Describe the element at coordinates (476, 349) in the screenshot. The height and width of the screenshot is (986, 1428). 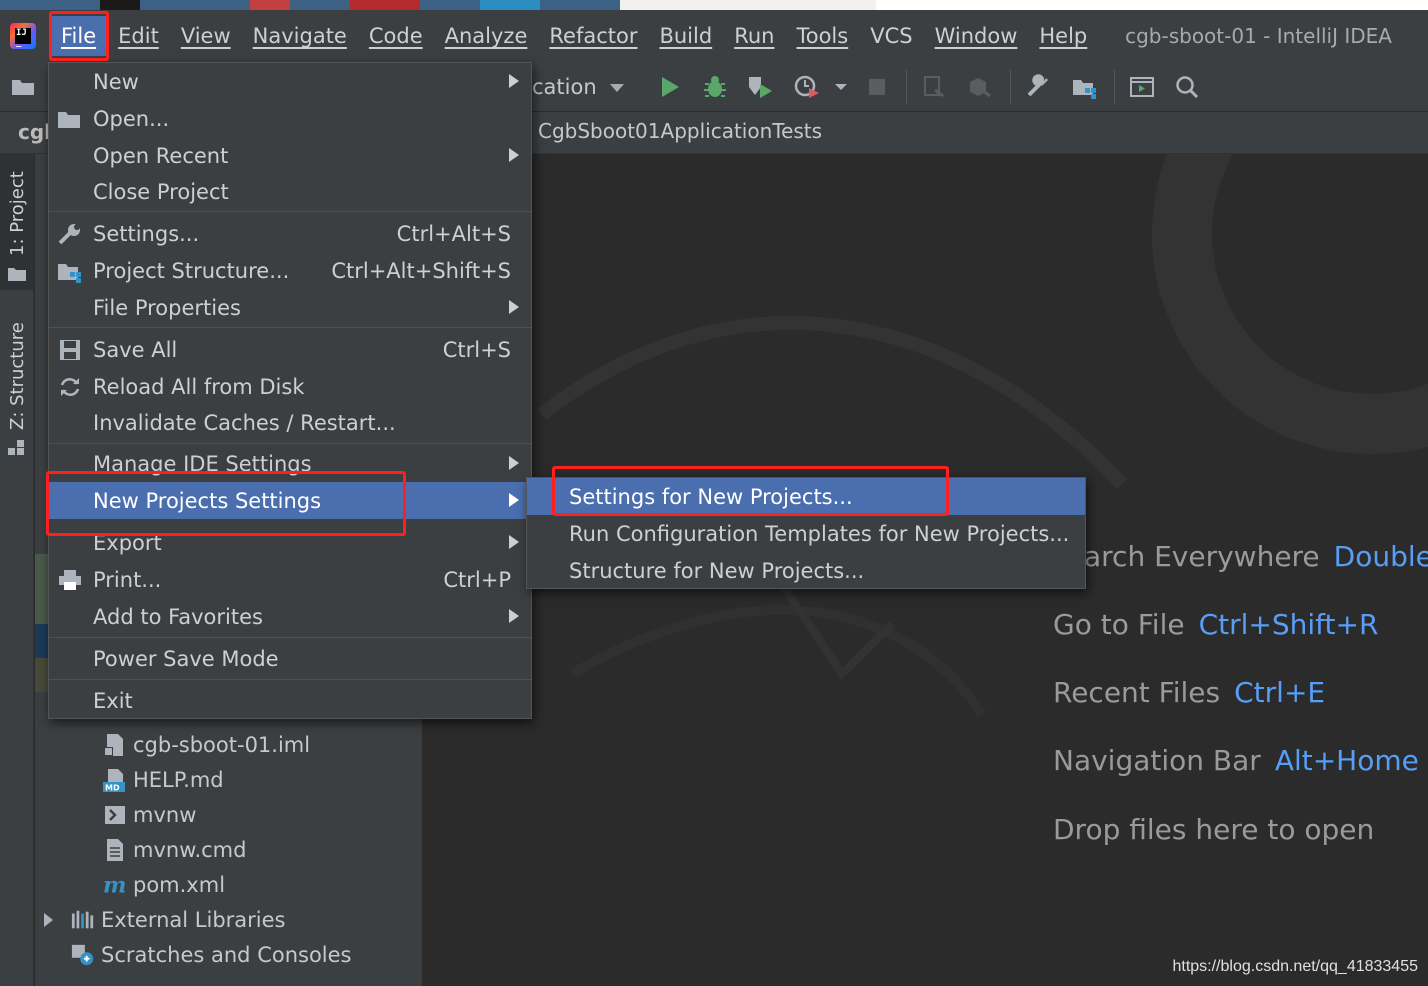
I see `shortcut-label: Ctrl+S` at that location.